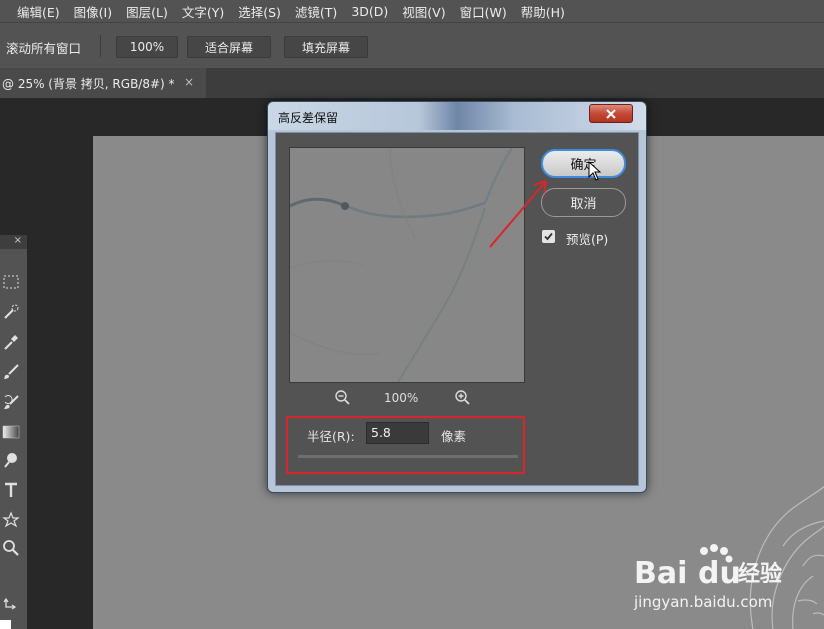 This screenshot has height=629, width=824. What do you see at coordinates (331, 436) in the screenshot?
I see `radius-label: 半径(R):` at bounding box center [331, 436].